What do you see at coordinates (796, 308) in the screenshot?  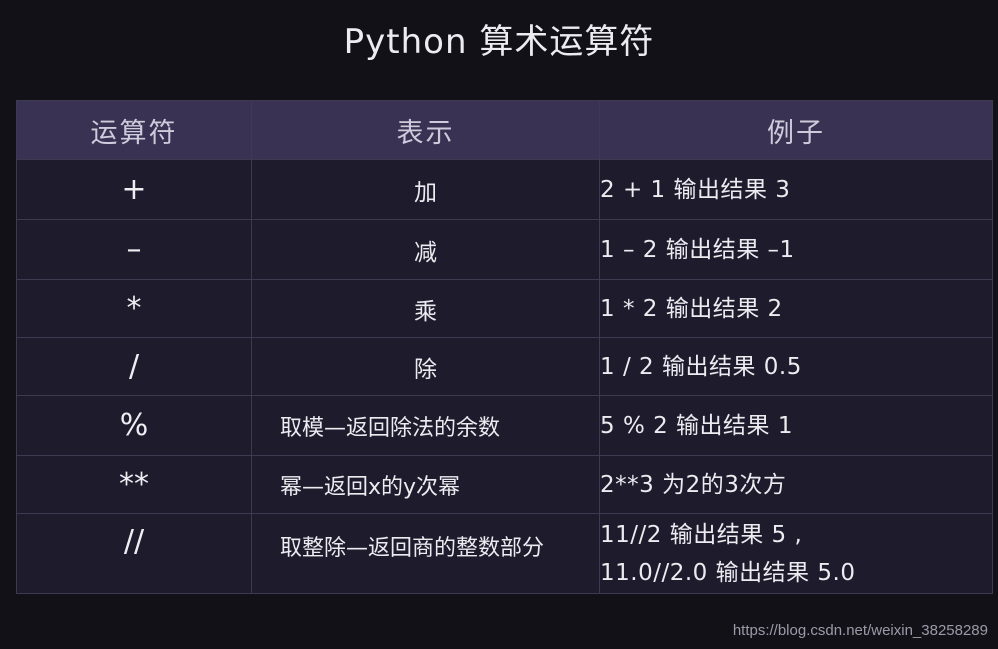 I see `example-cell: 1 * 2 输出结果 2` at bounding box center [796, 308].